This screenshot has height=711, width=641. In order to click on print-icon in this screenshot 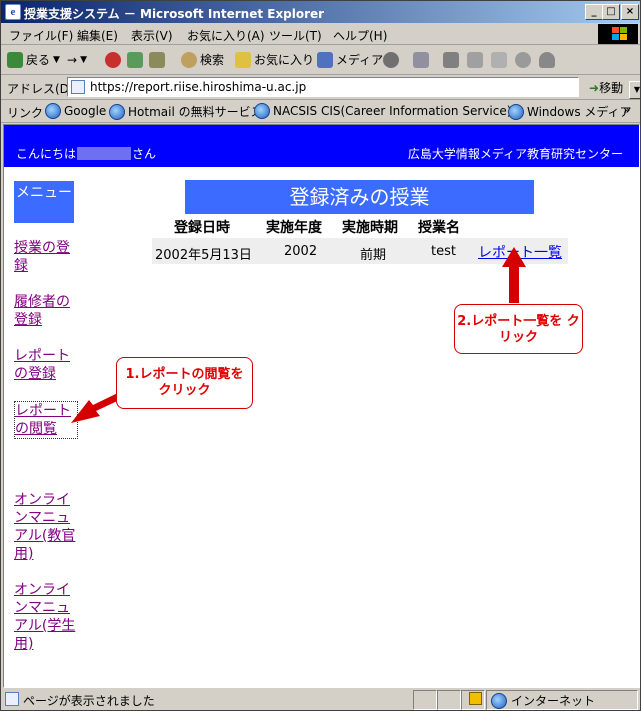, I will do `click(451, 60)`.